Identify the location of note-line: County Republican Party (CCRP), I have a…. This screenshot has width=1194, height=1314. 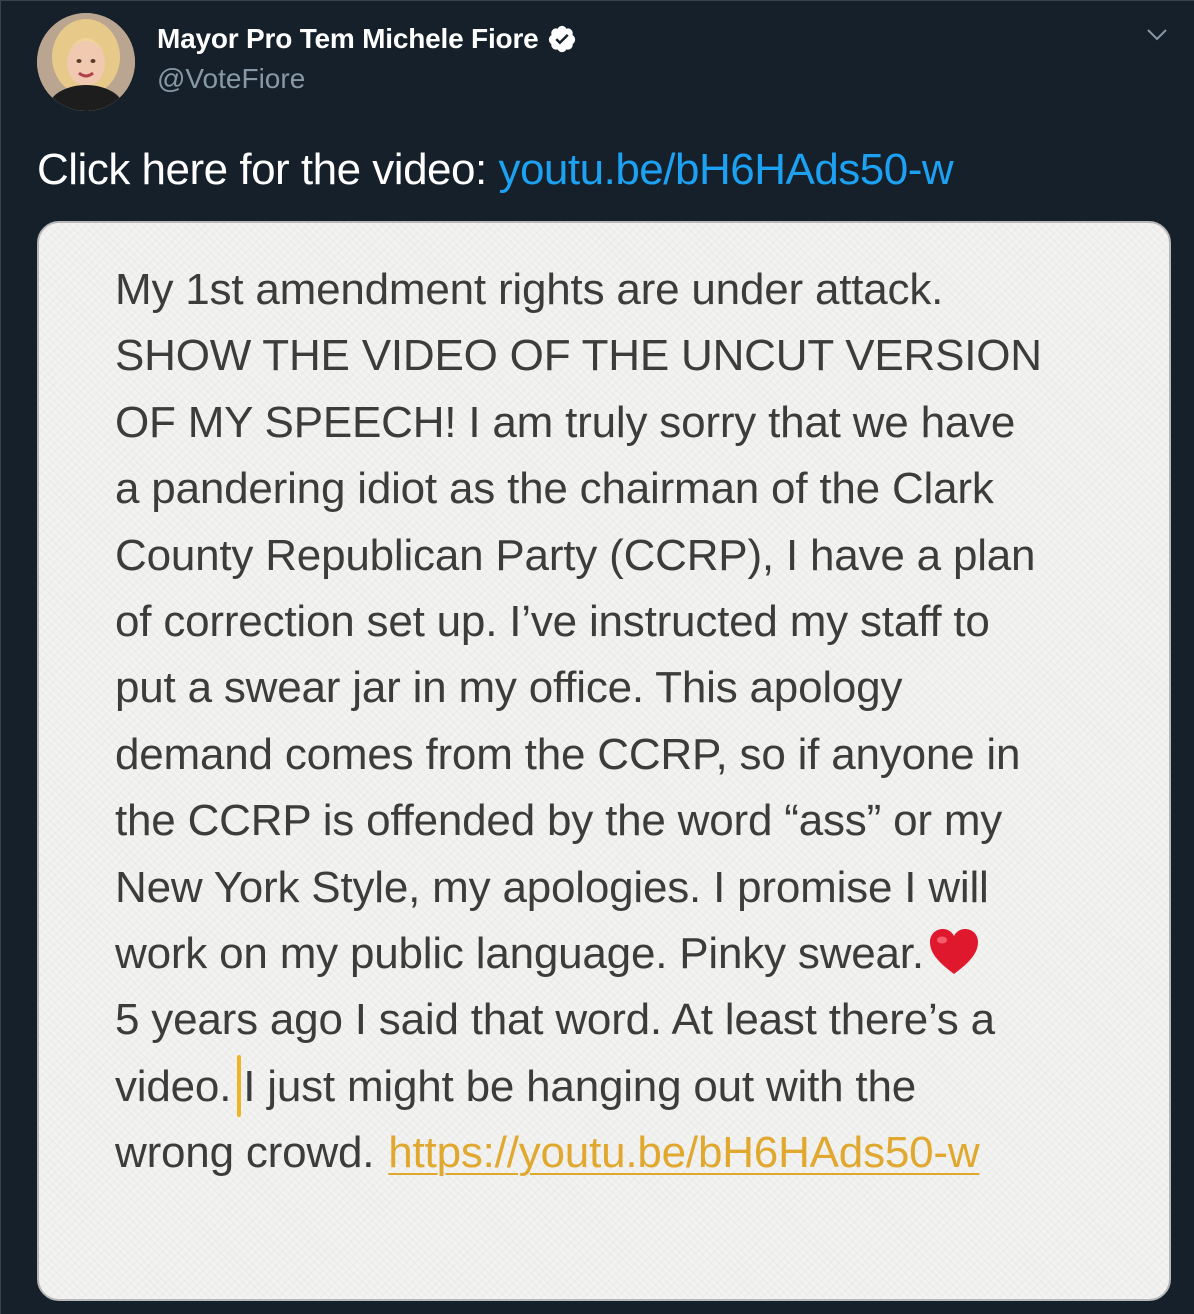
(575, 555).